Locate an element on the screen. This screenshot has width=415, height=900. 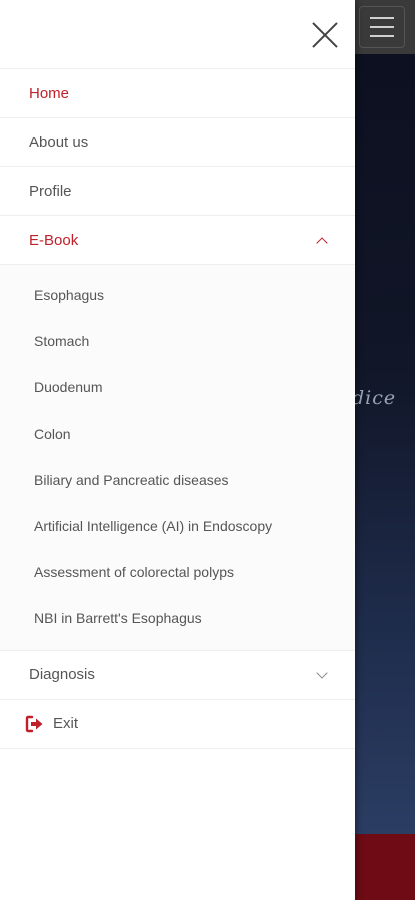
chevron-down-icon is located at coordinates (322, 672).